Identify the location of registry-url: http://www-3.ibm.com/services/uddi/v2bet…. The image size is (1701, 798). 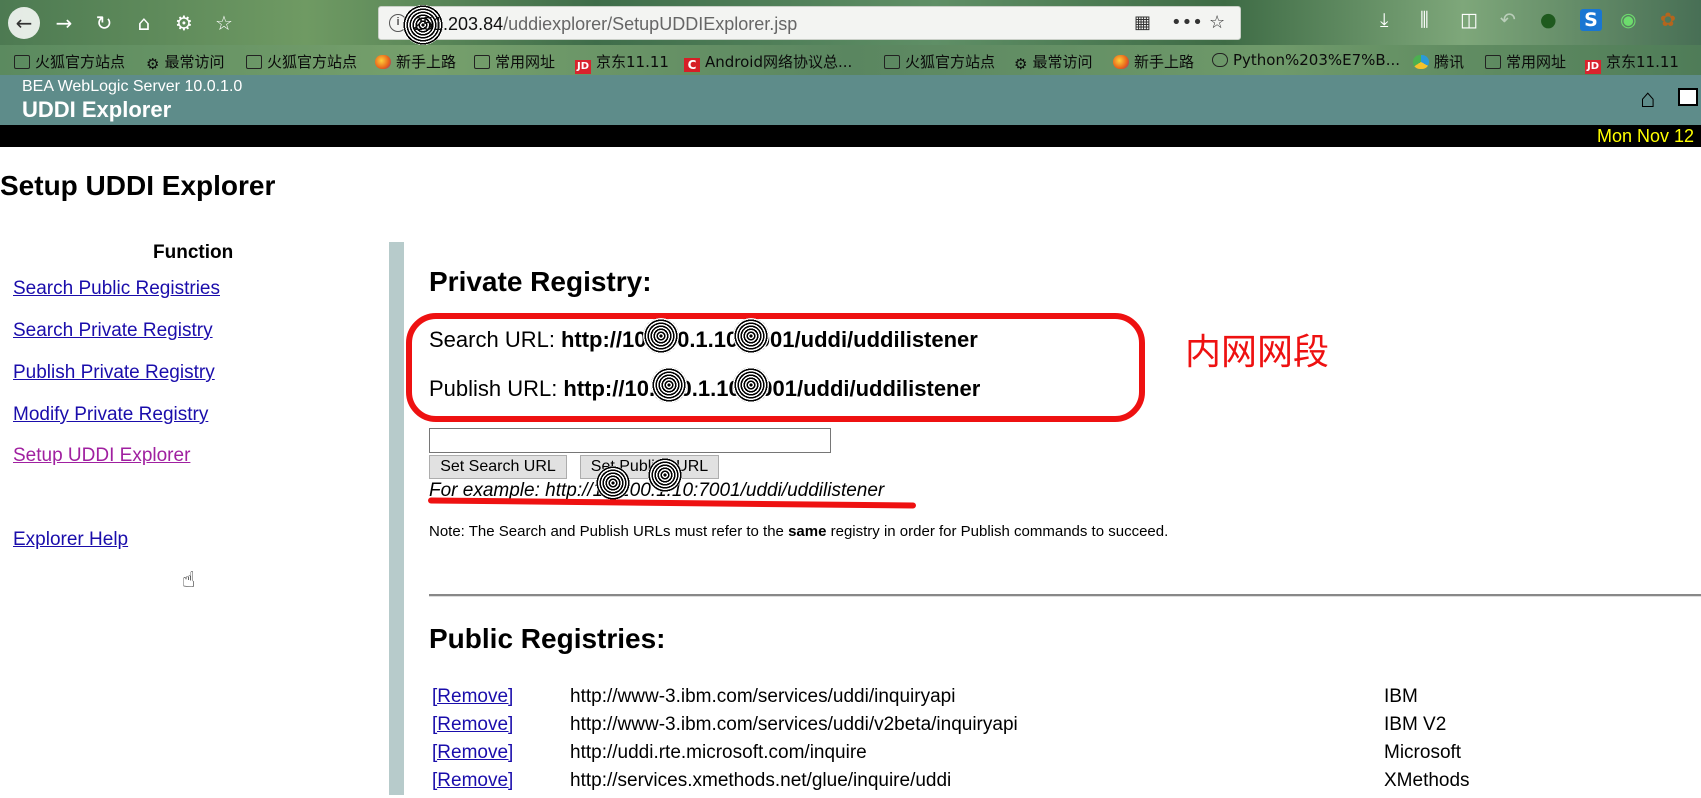
(794, 724).